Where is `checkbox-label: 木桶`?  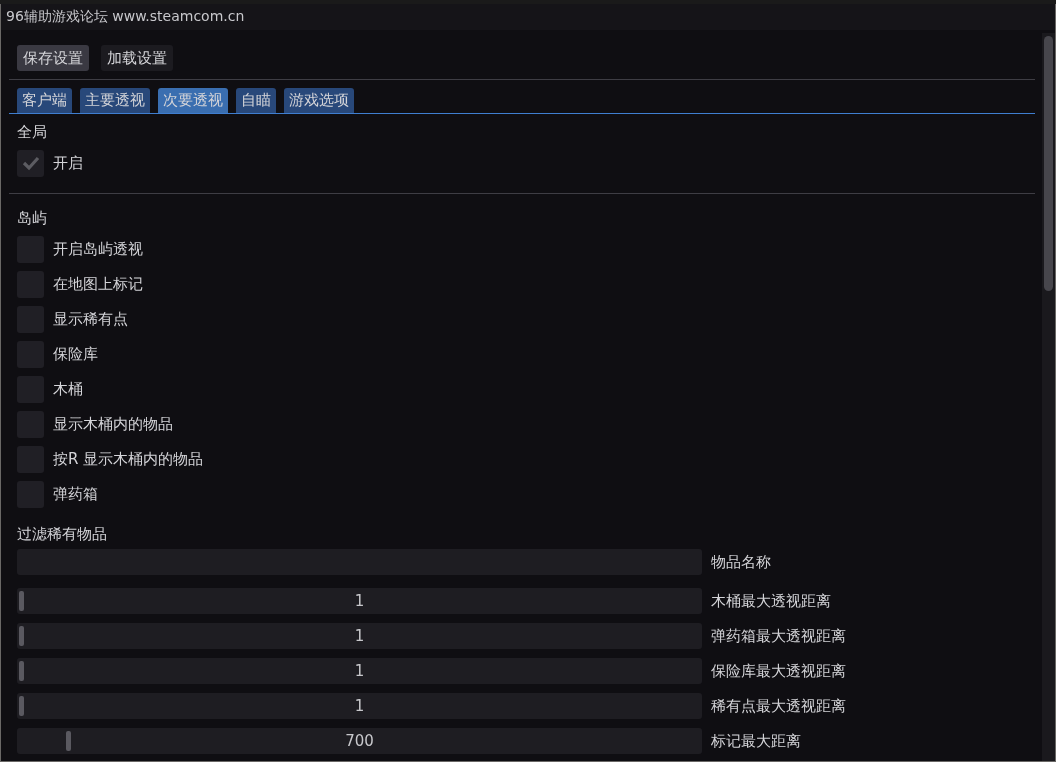
checkbox-label: 木桶 is located at coordinates (68, 389).